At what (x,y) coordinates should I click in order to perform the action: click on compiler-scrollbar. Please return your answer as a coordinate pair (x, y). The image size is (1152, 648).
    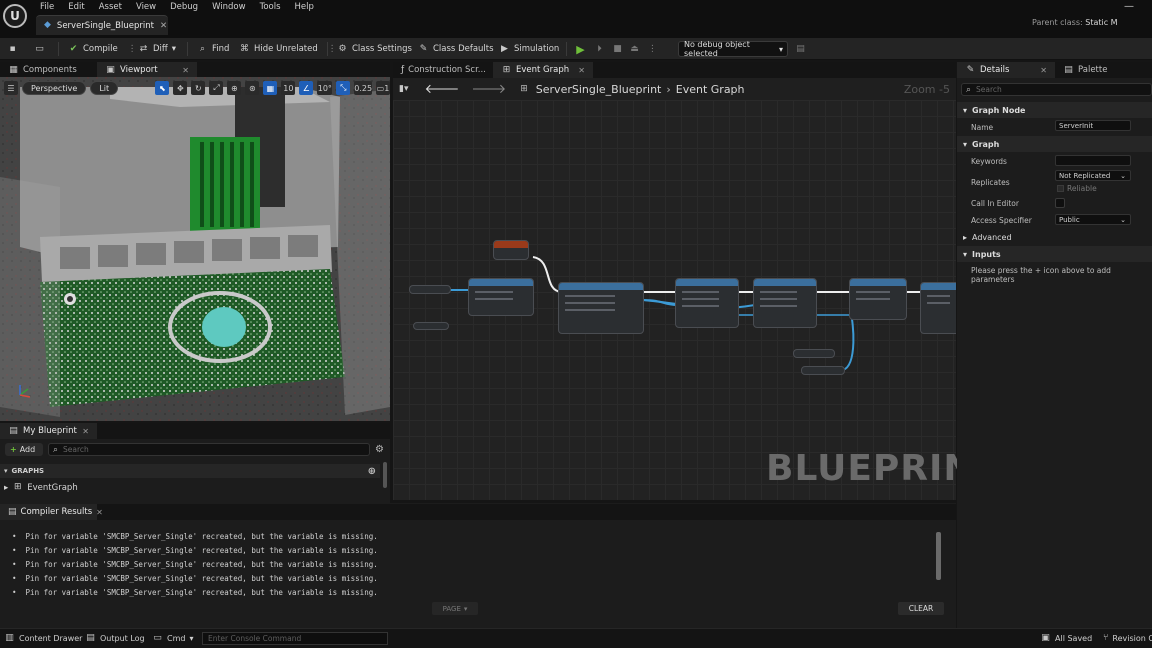
    Looking at the image, I should click on (938, 556).